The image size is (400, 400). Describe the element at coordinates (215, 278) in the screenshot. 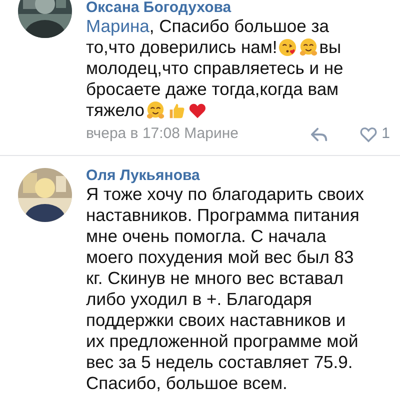

I see `comment-text: кг. Скинув не много вес вставал` at that location.